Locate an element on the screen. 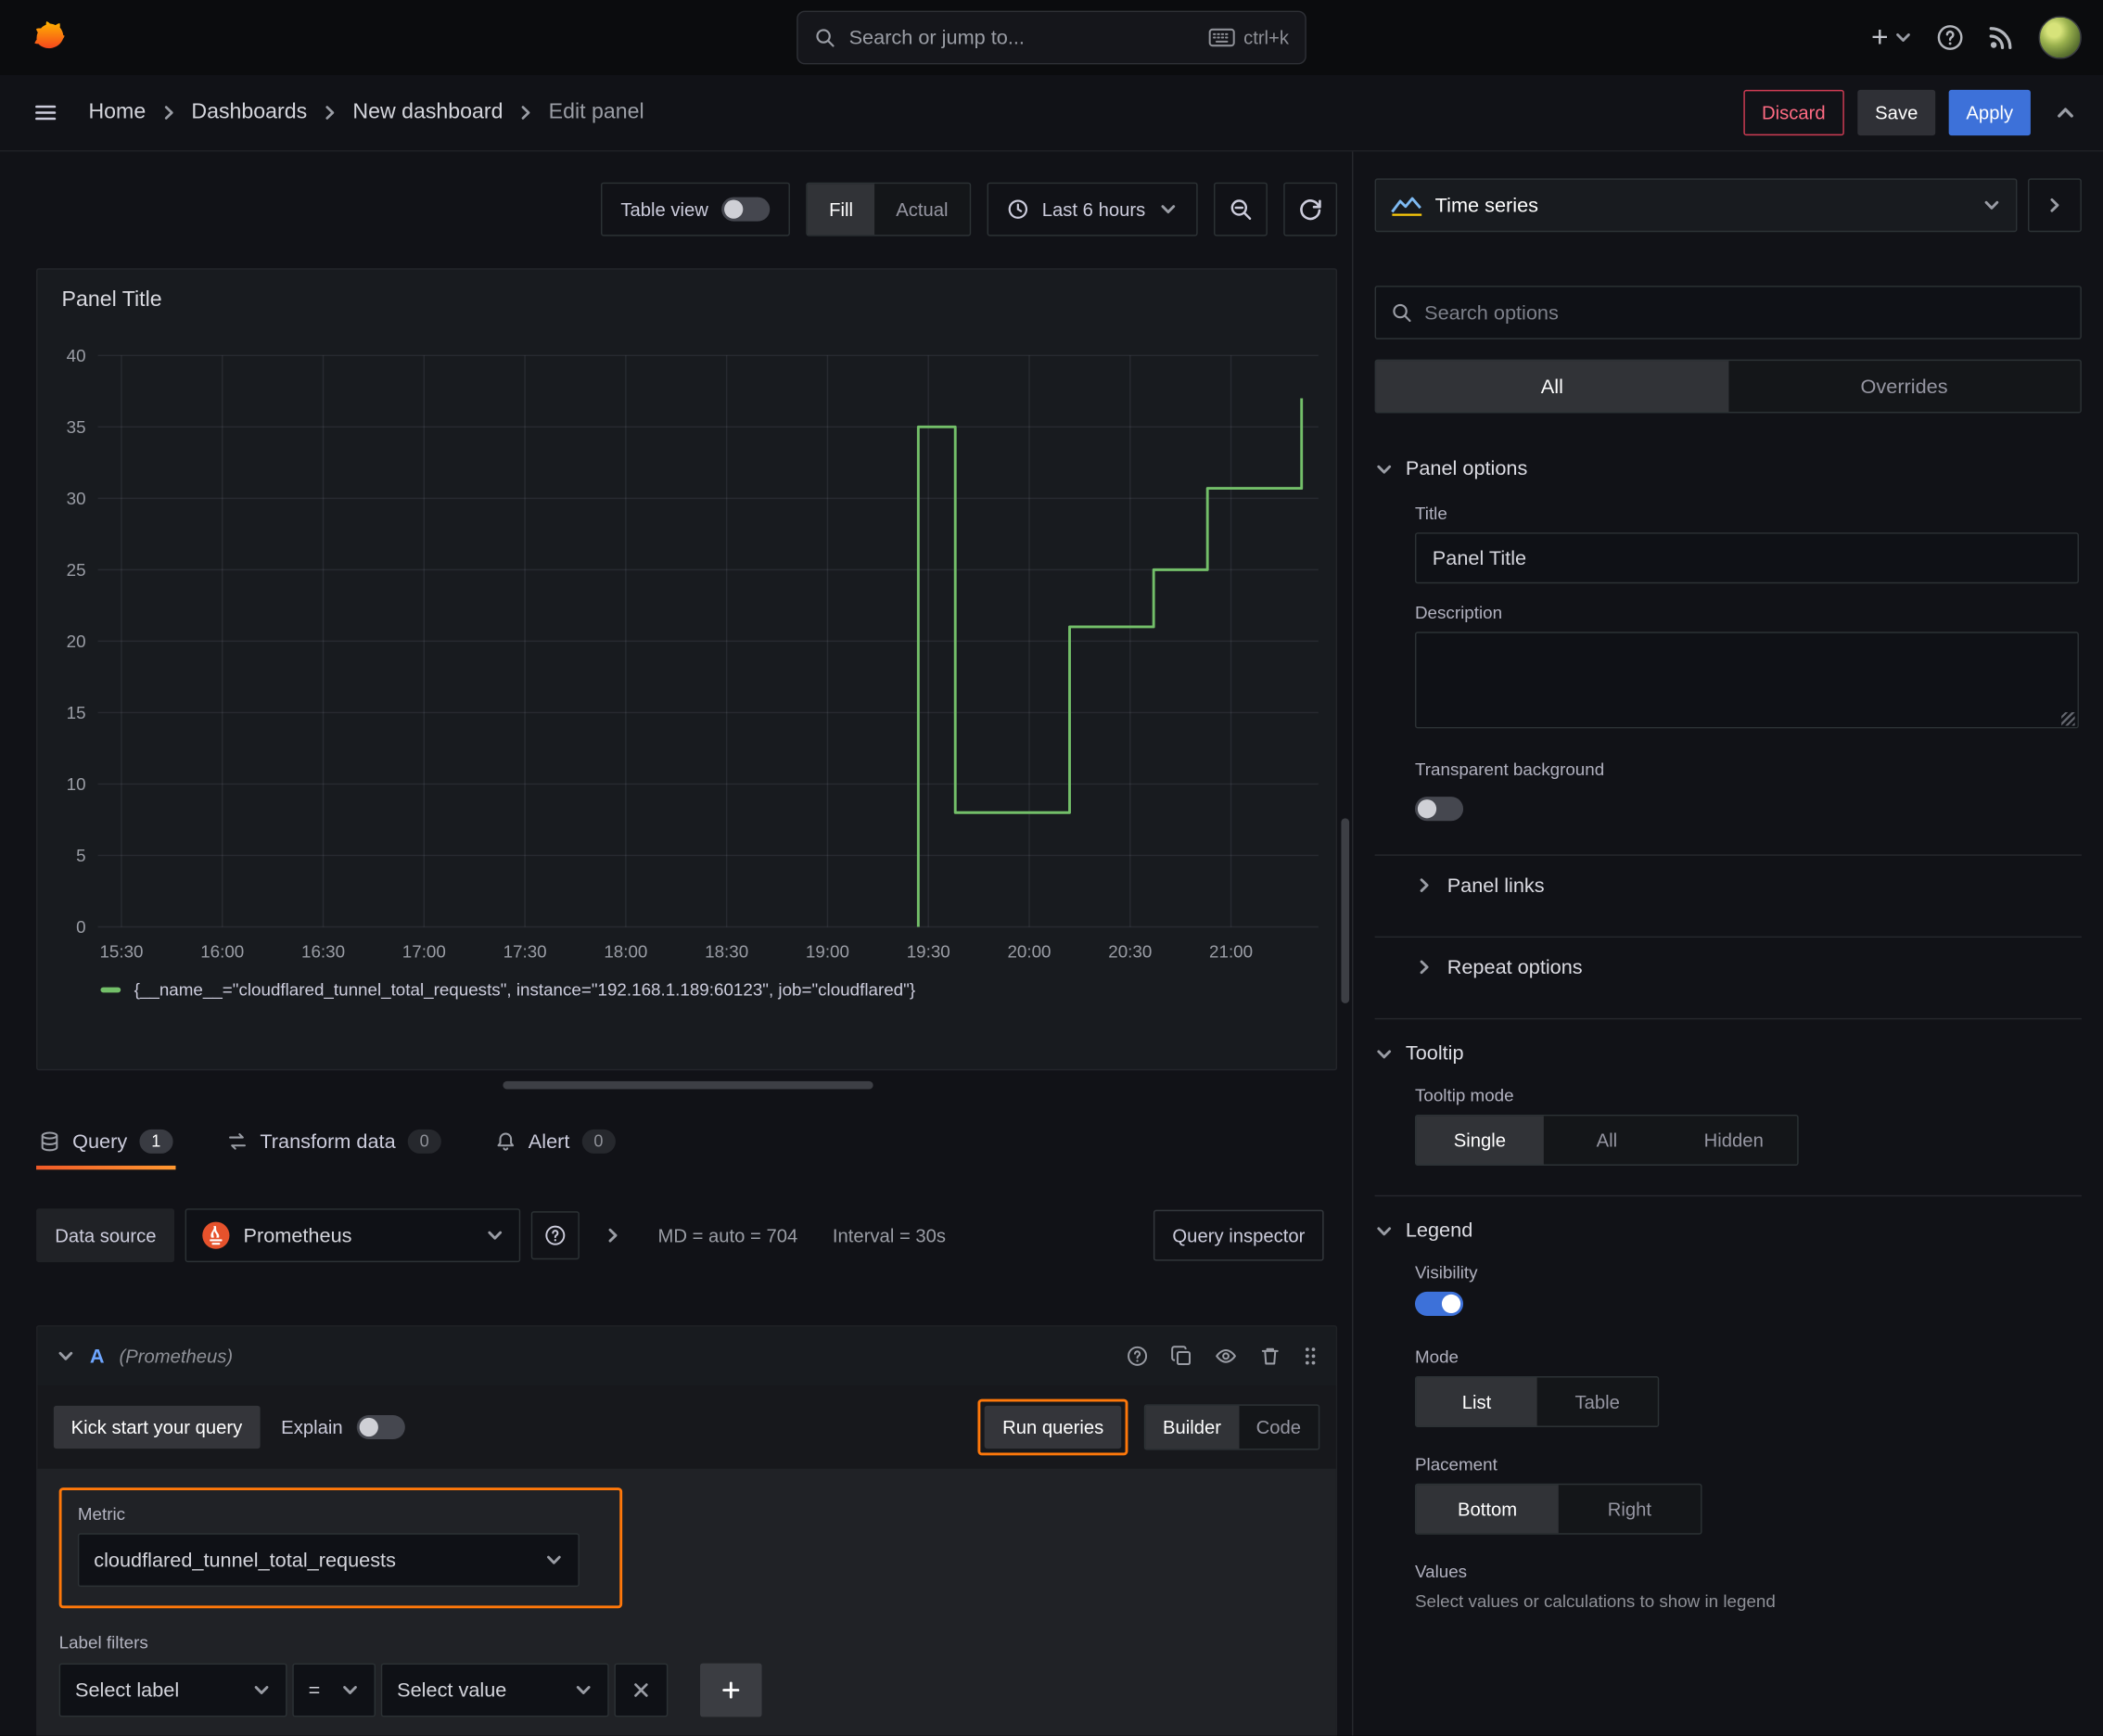  global-search-input: Search or jump to... ctrl+k is located at coordinates (1051, 37).